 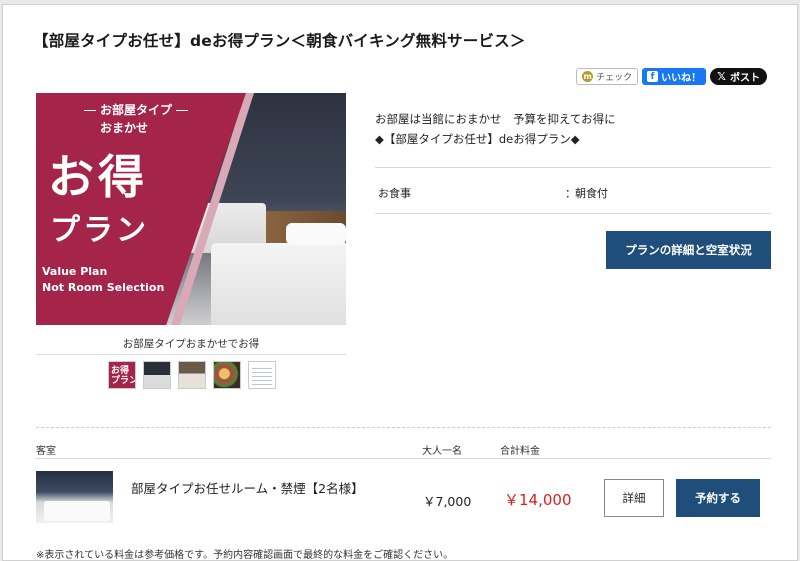 I want to click on x-post-label: ポスト, so click(x=745, y=78).